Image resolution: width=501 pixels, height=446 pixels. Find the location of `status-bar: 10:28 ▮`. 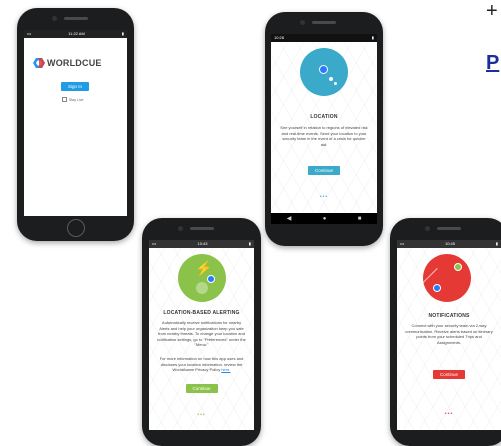

status-bar: 10:28 ▮ is located at coordinates (324, 38).